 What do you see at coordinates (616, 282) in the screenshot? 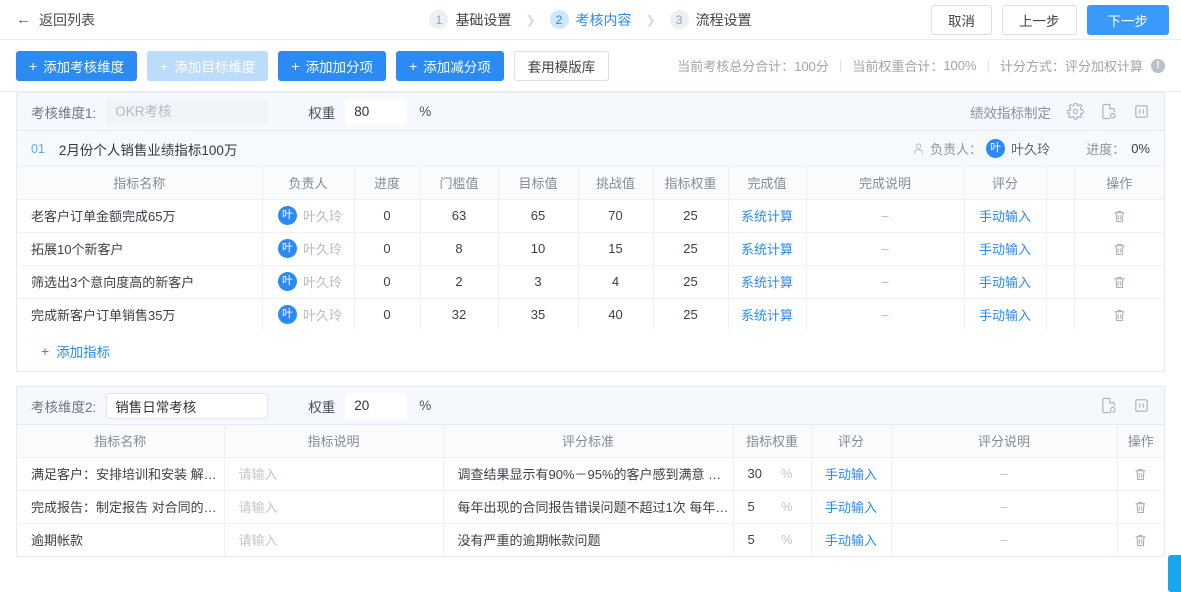
I see `cell-challenge: 4` at bounding box center [616, 282].